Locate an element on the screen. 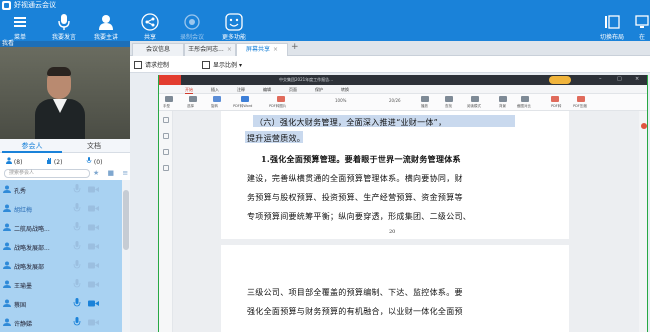 Image resolution: width=650 pixels, height=332 pixels. participant-row: 胡红梅 is located at coordinates (61, 208).